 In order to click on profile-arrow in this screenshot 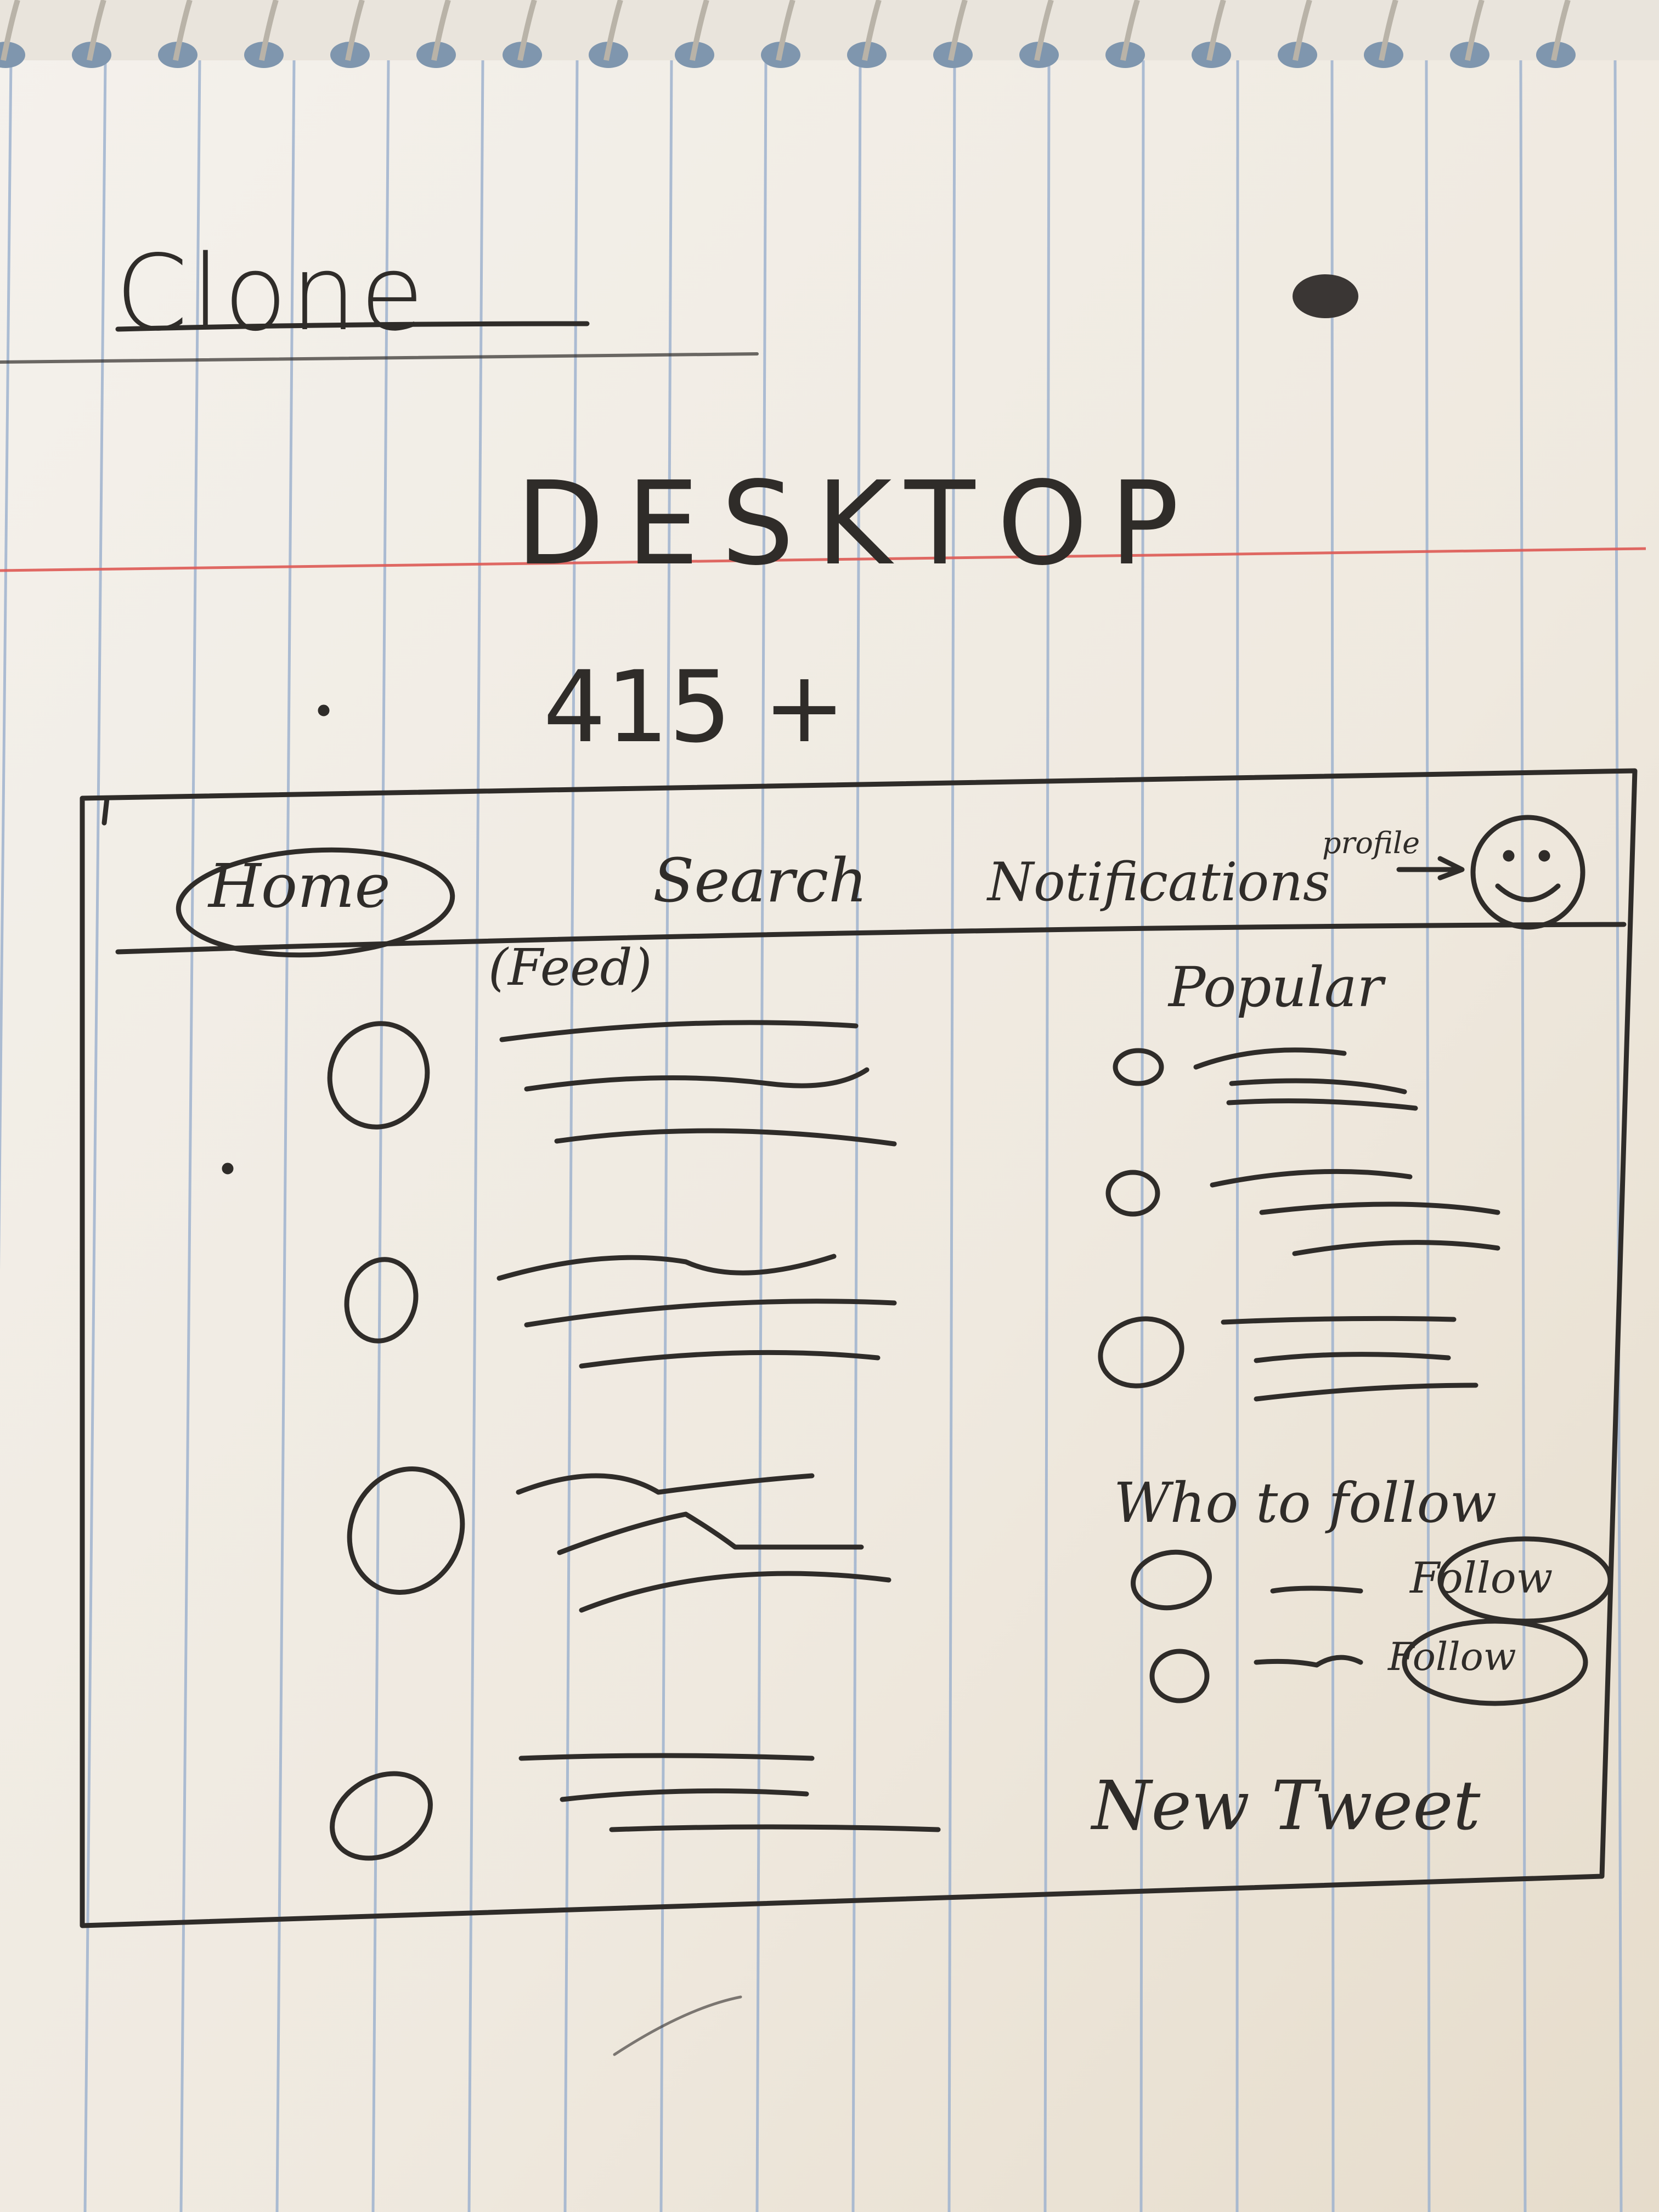, I will do `click(1431, 868)`.